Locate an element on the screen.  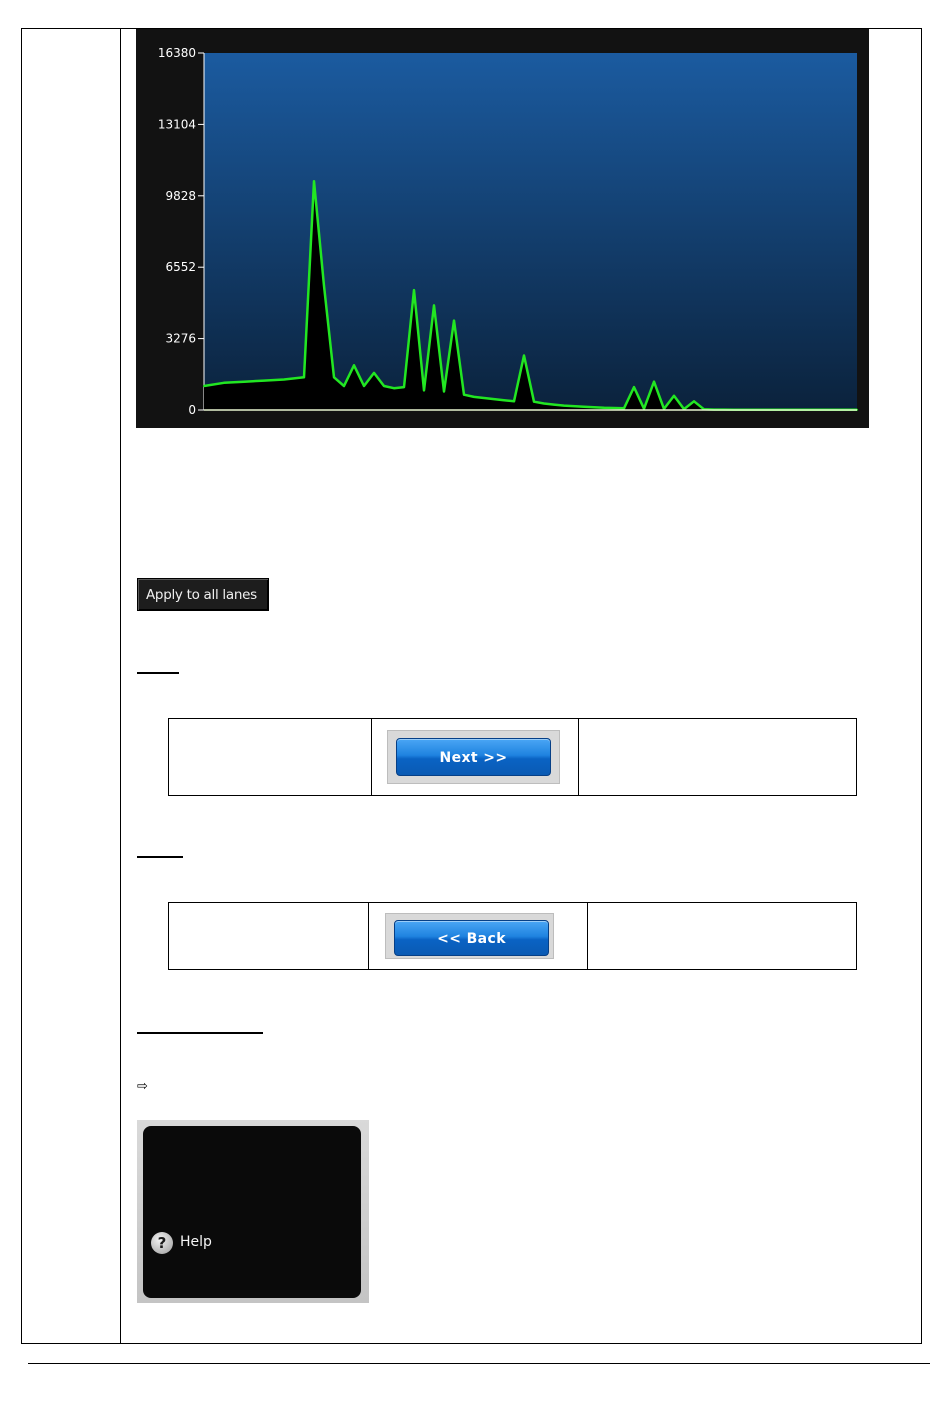
y-tick-label: 16380 is located at coordinates (177, 53).